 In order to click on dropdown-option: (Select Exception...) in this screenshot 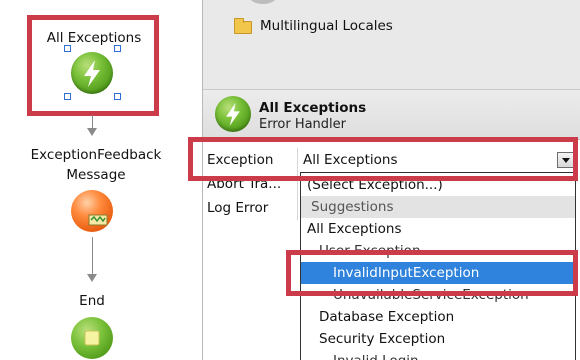, I will do `click(438, 185)`.